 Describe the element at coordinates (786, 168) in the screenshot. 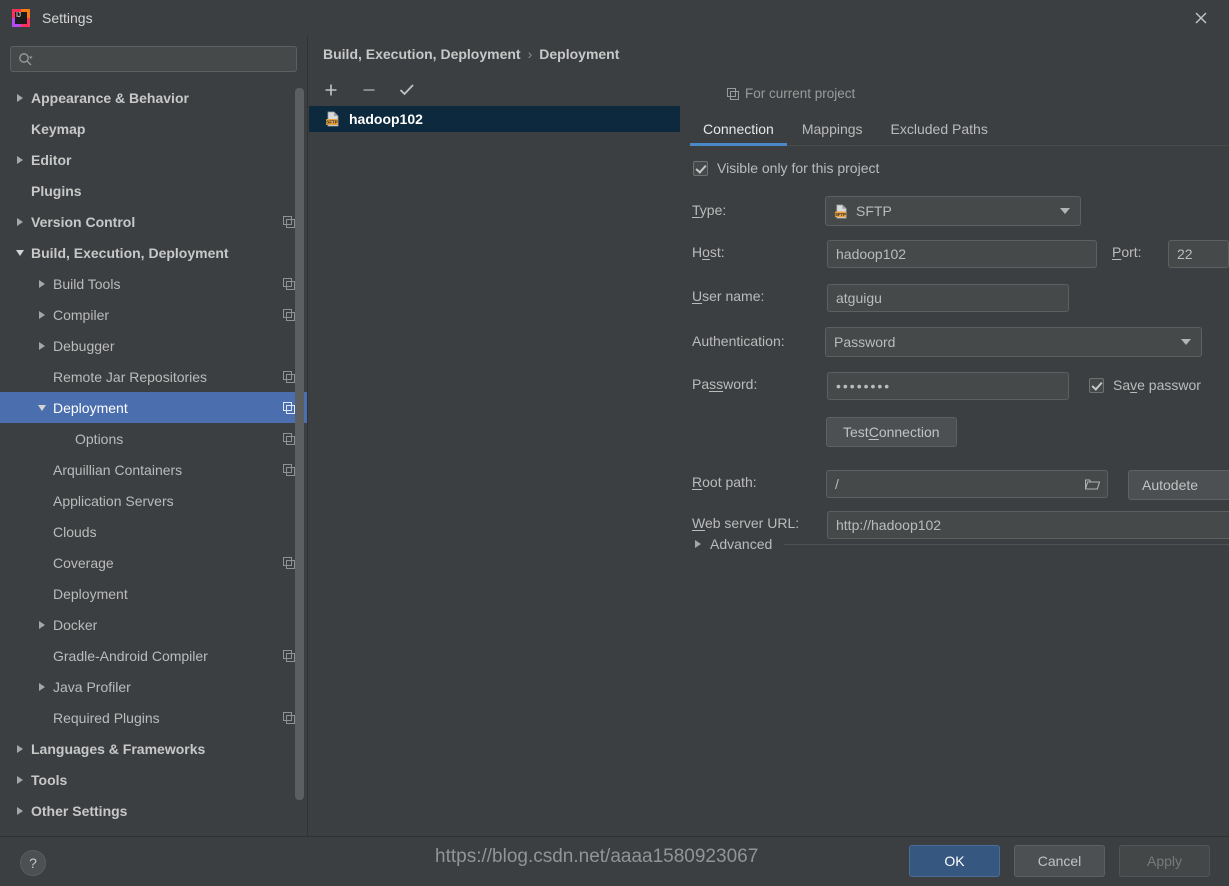

I see `visible-only-checkbox-row: Visible only for this project` at that location.